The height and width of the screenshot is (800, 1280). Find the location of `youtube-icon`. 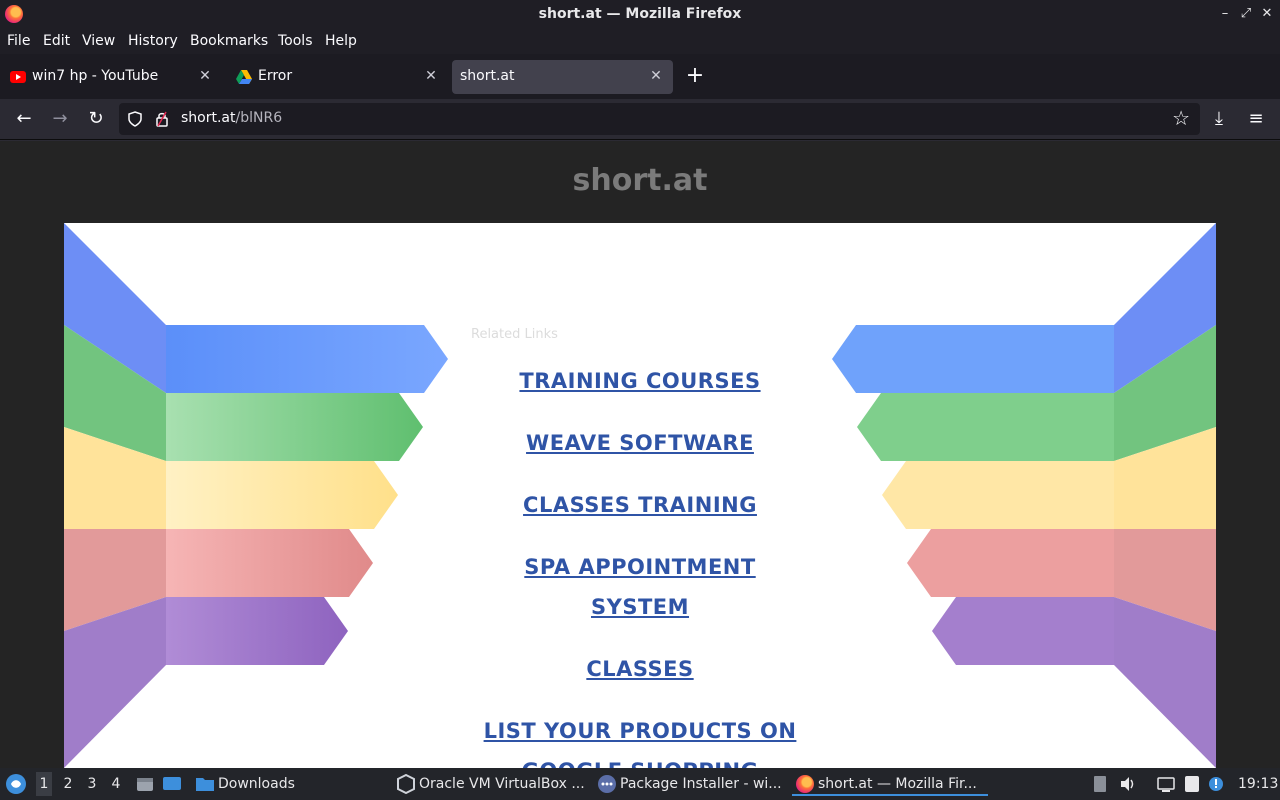

youtube-icon is located at coordinates (18, 77).